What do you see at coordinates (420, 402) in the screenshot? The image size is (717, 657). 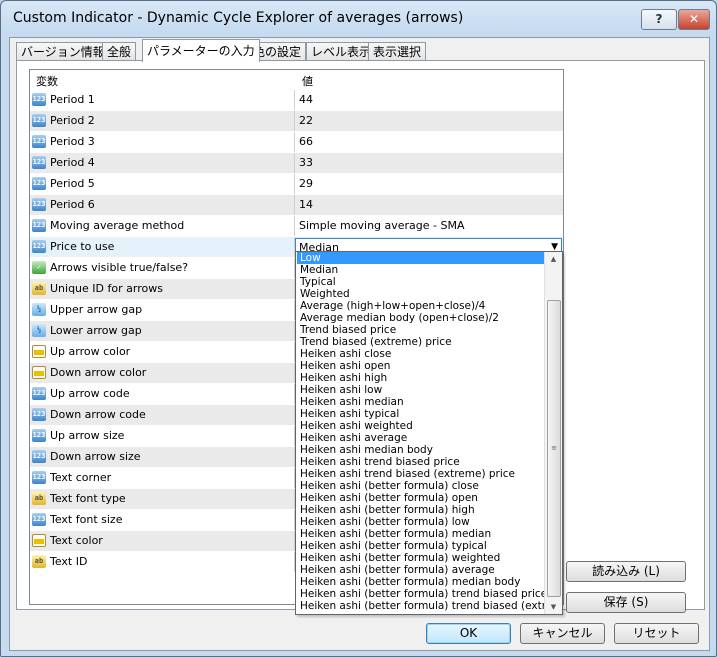 I see `dropdown-option: Heiken ashi median` at bounding box center [420, 402].